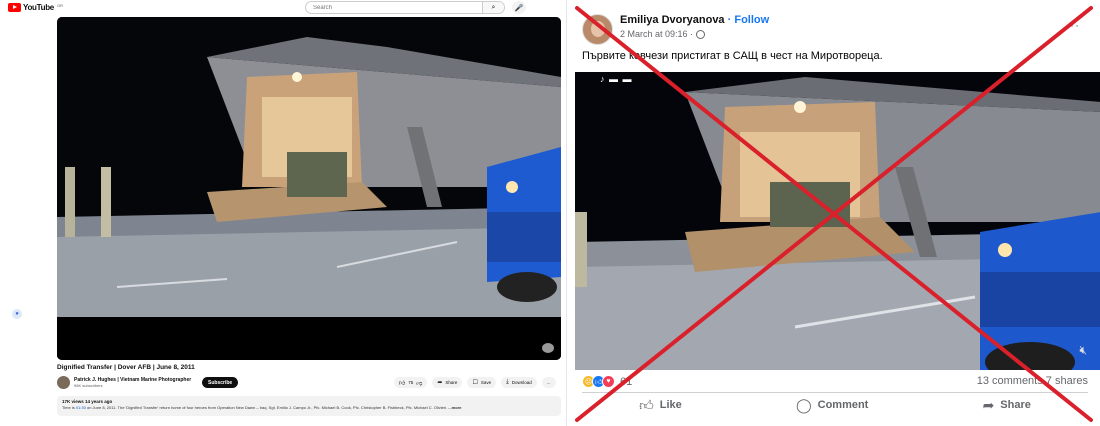 This screenshot has height=426, width=1100. Describe the element at coordinates (843, 405) in the screenshot. I see `comment-label: Comment` at that location.